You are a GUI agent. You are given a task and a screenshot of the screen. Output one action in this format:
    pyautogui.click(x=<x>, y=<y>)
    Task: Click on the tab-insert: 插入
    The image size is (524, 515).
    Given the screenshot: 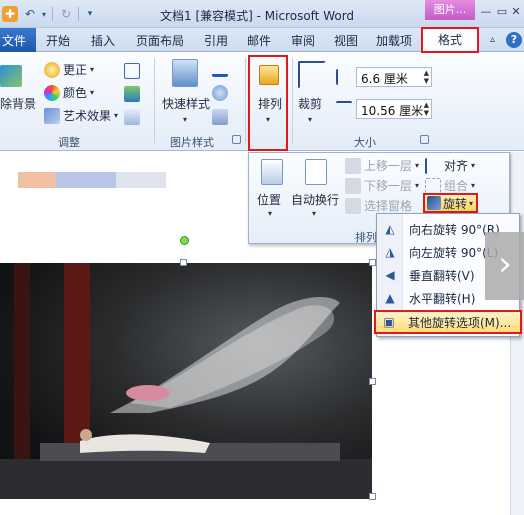 What is the action you would take?
    pyautogui.click(x=103, y=40)
    